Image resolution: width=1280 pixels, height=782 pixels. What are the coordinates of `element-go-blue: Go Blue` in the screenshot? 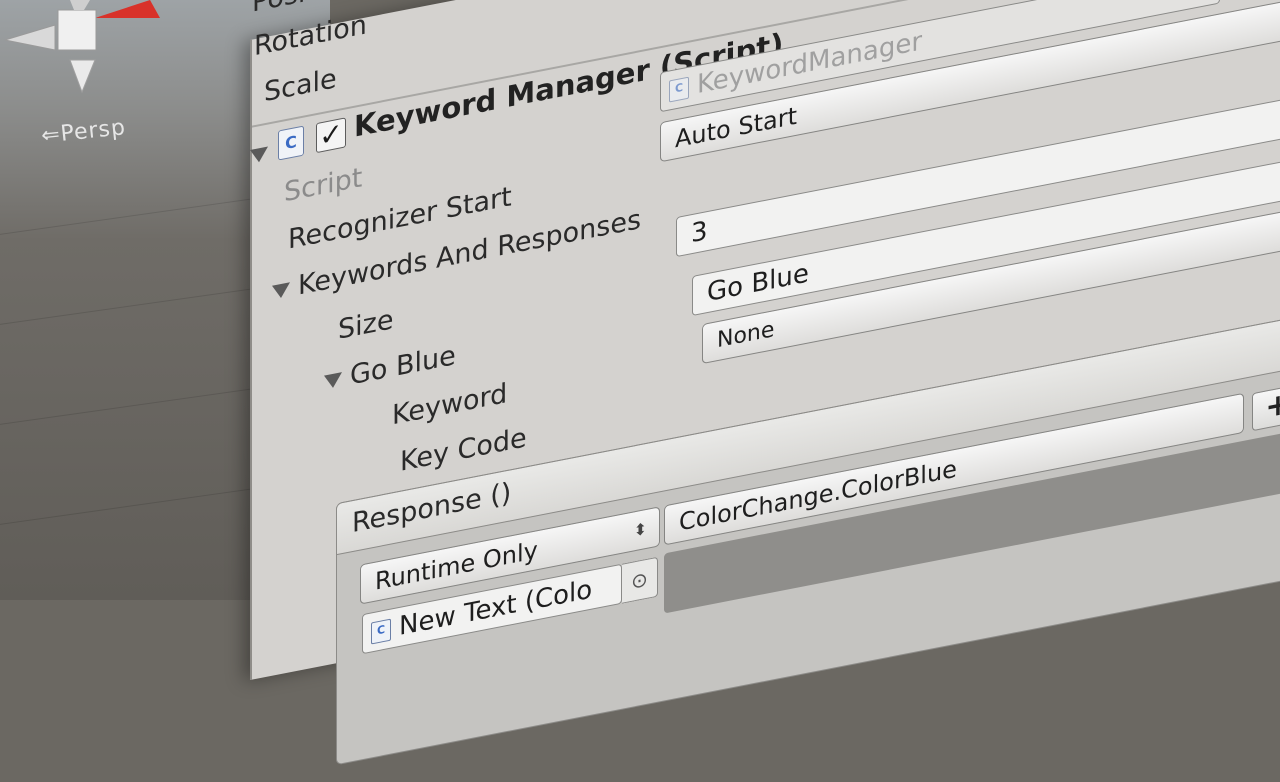 It's located at (390, 368).